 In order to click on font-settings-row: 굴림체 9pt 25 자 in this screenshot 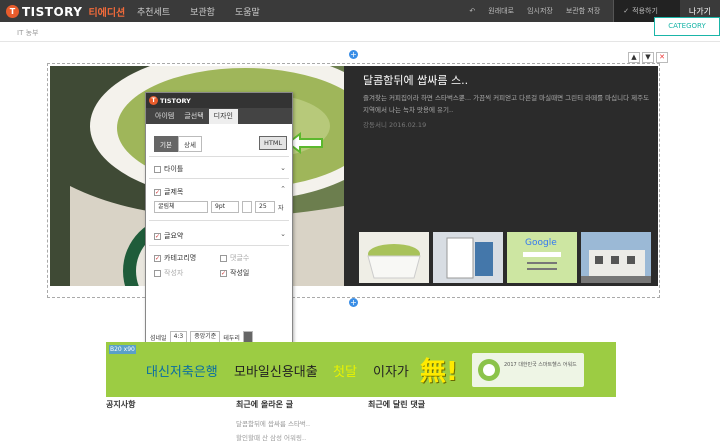, I will do `click(219, 207)`.